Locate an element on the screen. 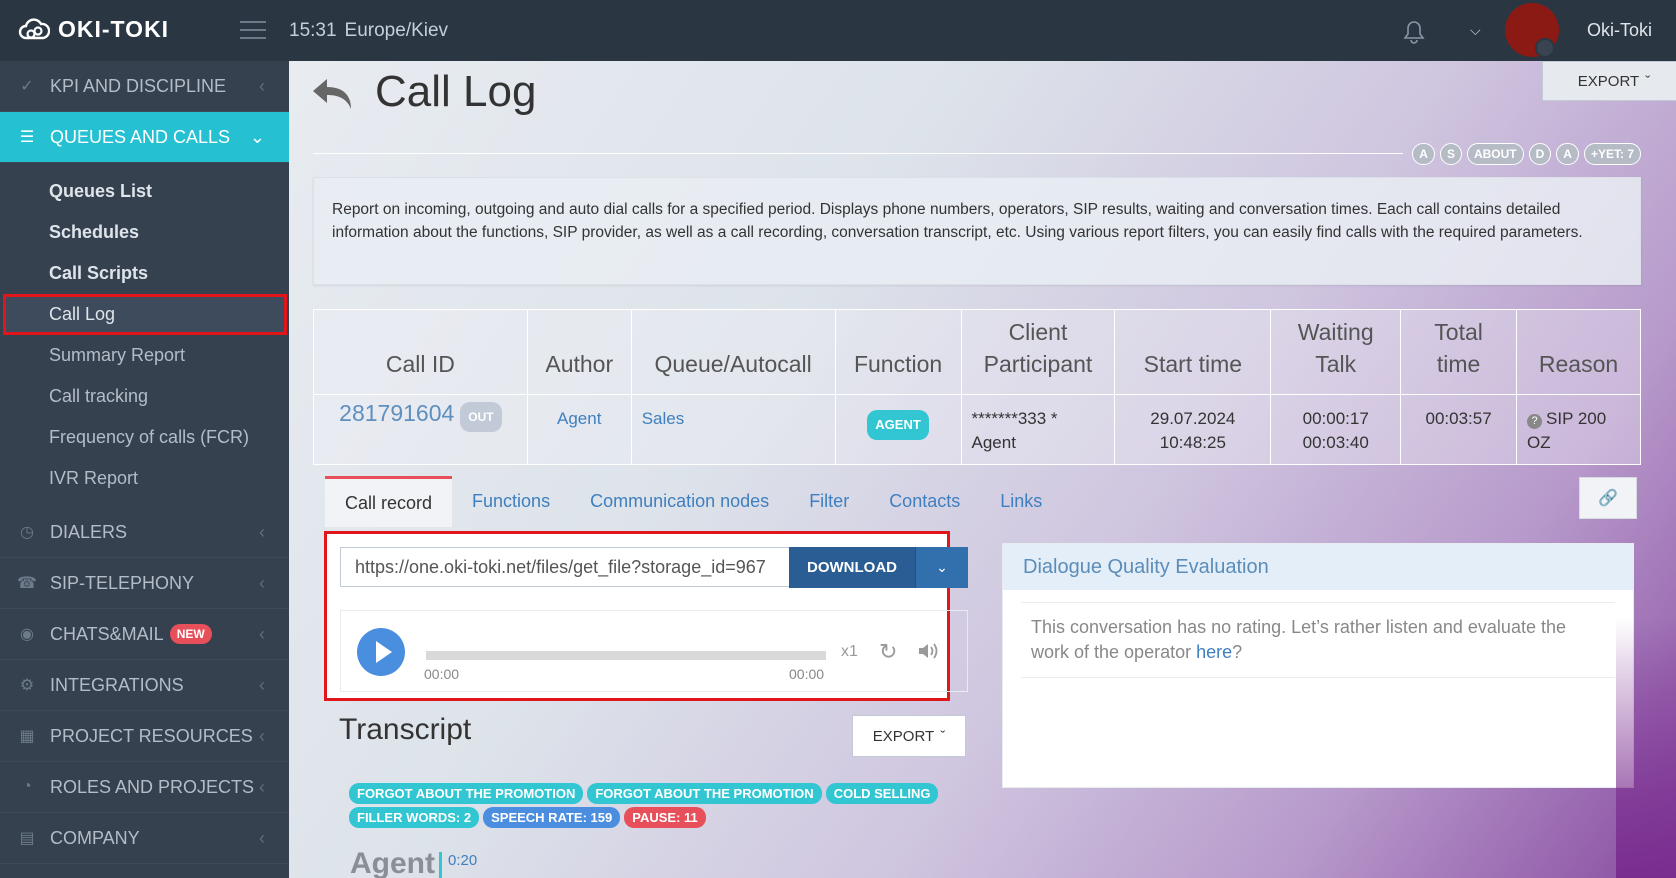 Image resolution: width=1676 pixels, height=878 pixels. author-link: Agent is located at coordinates (579, 418).